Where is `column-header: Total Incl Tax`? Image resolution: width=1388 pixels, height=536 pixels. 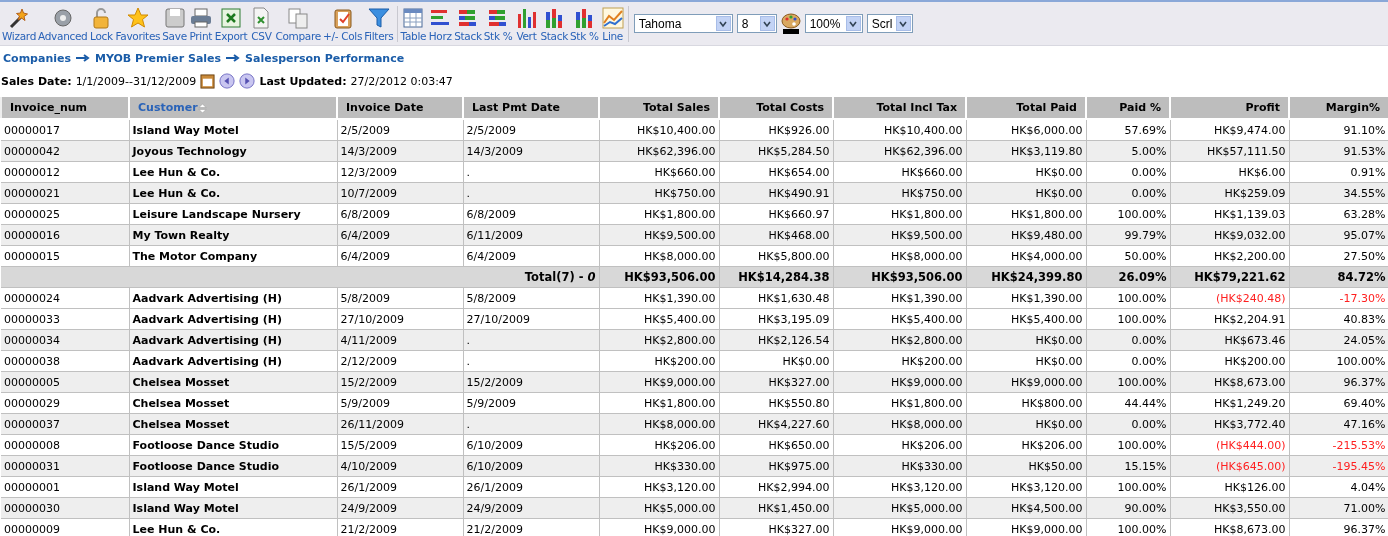
column-header: Total Incl Tax is located at coordinates (899, 107).